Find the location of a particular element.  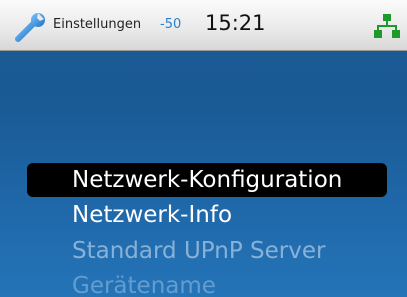

menu-item-netzwerk-konfiguration: Netzwerk-Konfiguration is located at coordinates (207, 180).